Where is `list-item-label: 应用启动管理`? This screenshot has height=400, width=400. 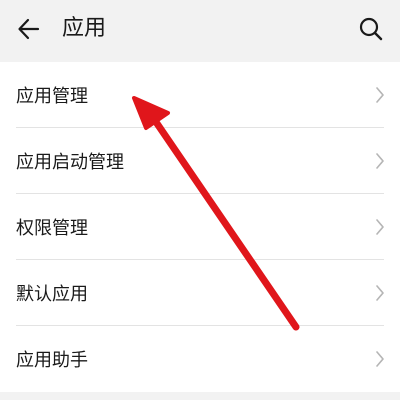 list-item-label: 应用启动管理 is located at coordinates (70, 162).